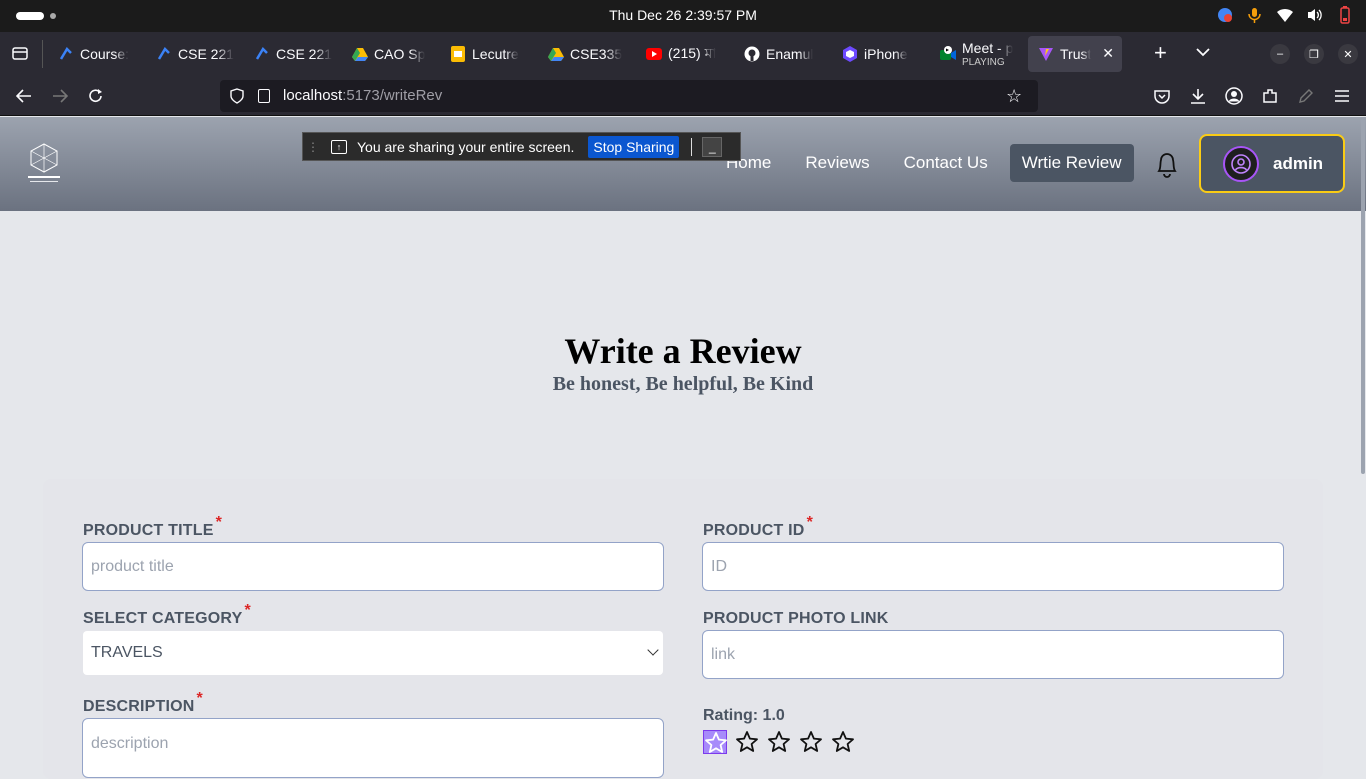  I want to click on bookmark-star-icon: ☆, so click(1018, 98).